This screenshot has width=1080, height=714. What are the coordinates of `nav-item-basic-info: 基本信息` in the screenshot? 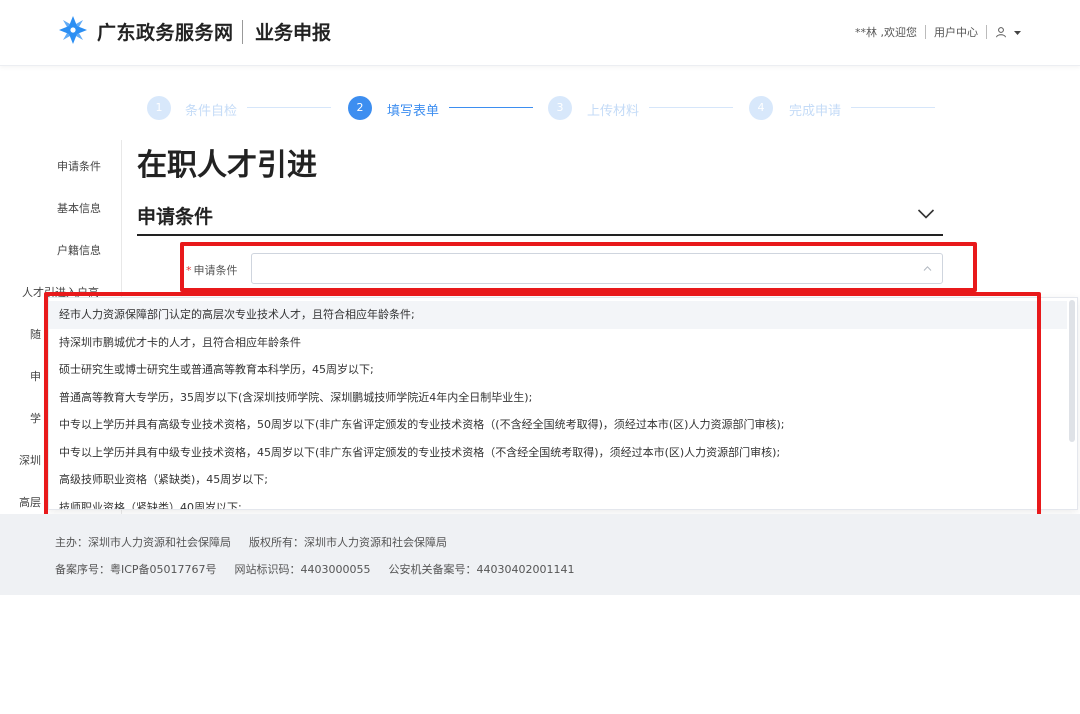 It's located at (79, 208).